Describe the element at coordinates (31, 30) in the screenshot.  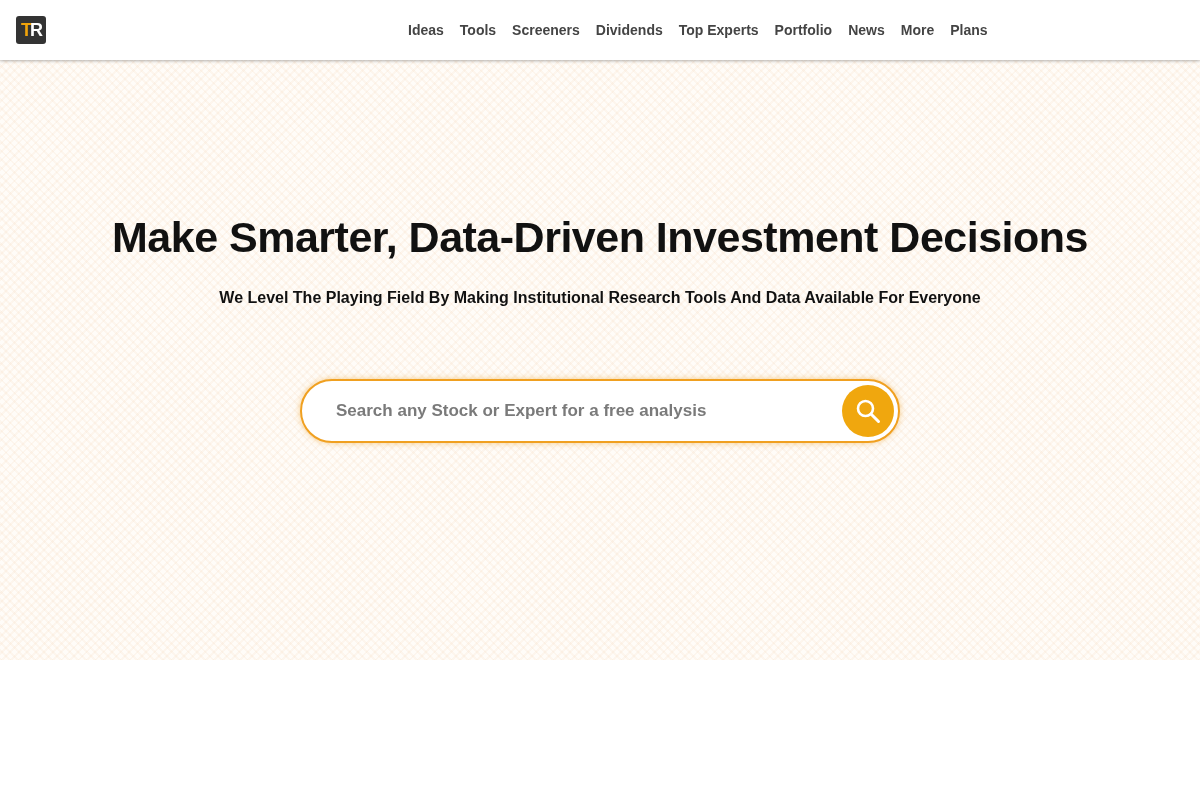
I see `logo: TR` at that location.